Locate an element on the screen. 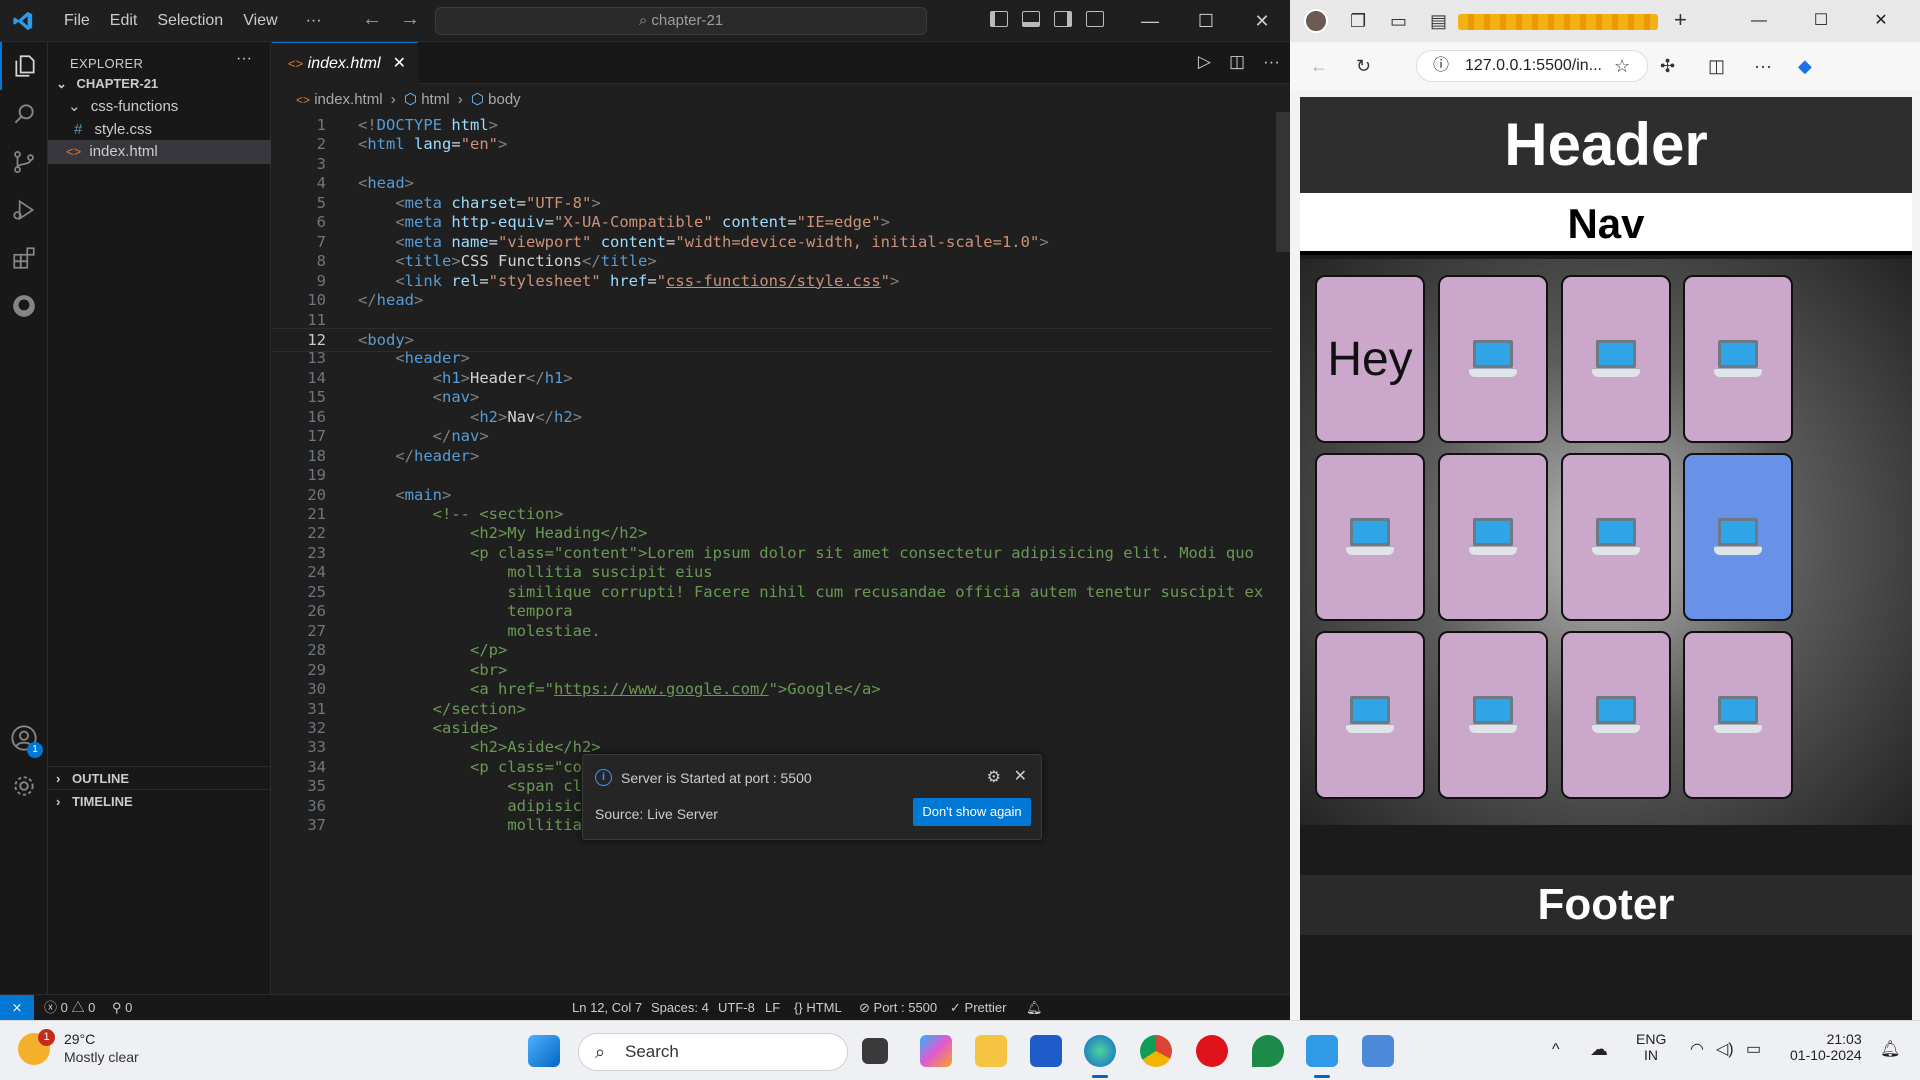 Image resolution: width=1920 pixels, height=1080 pixels. close-tab-icon: ✕ is located at coordinates (399, 64).